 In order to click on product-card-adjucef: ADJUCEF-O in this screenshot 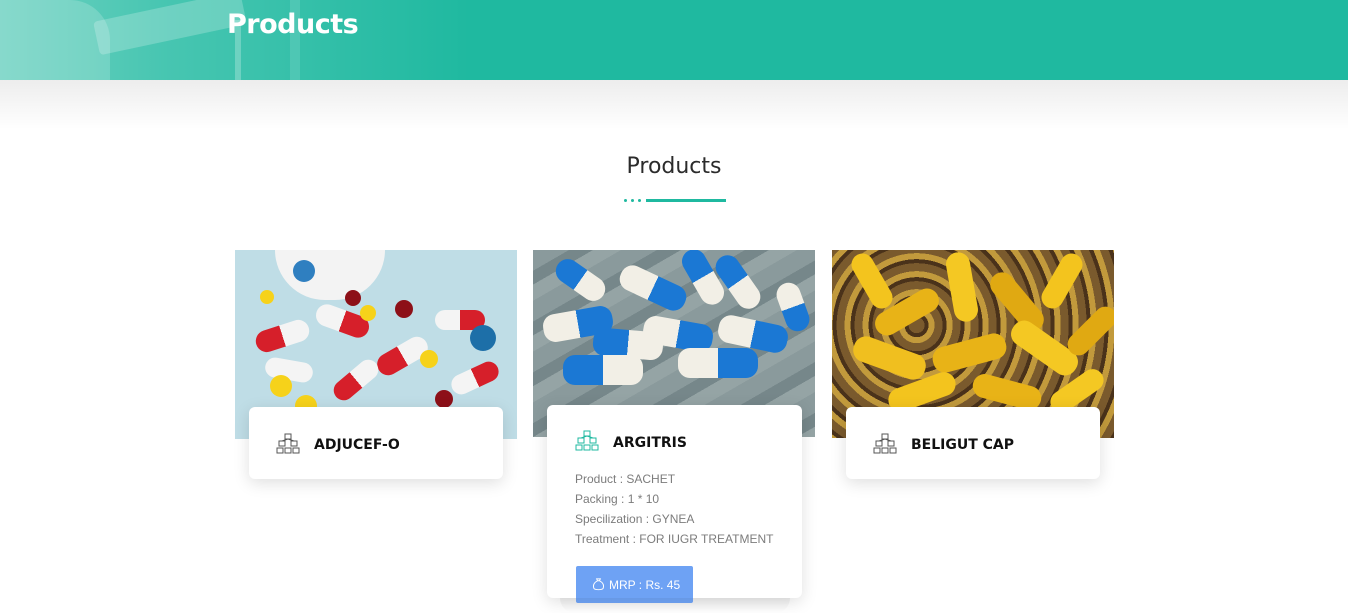, I will do `click(376, 443)`.